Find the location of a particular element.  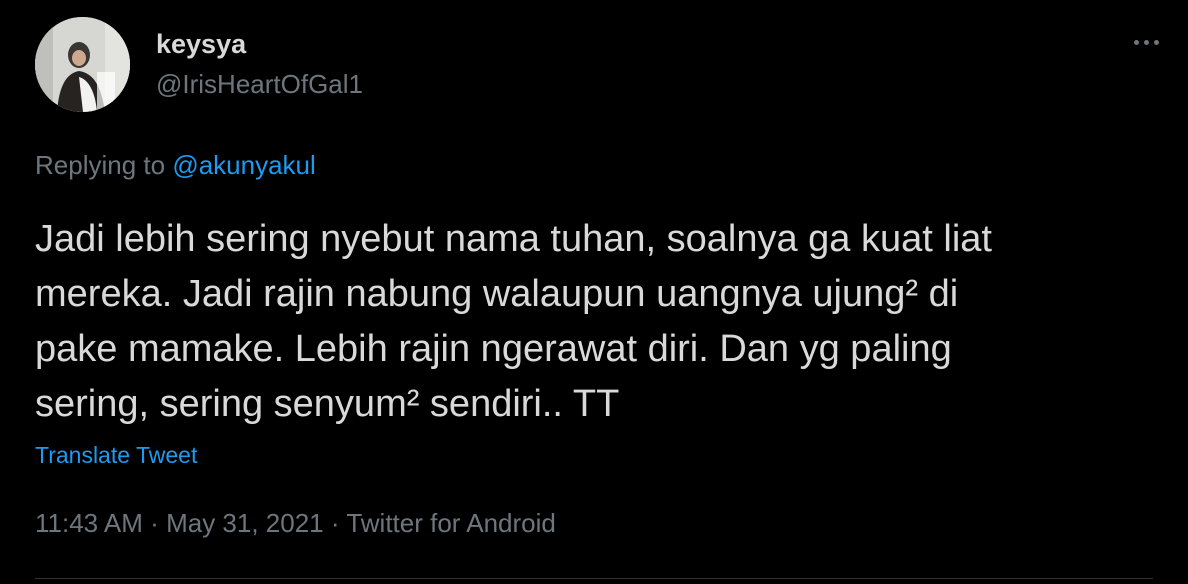

more-horizontal-icon is located at coordinates (1136, 42).